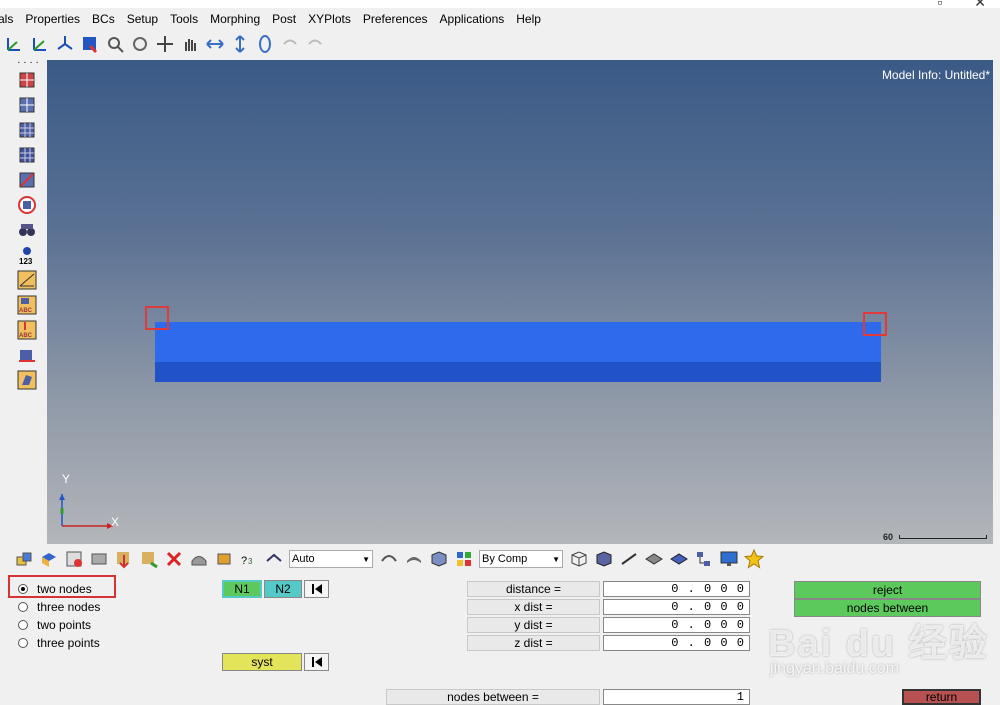 This screenshot has height=705, width=1000. What do you see at coordinates (834, 668) in the screenshot?
I see `baidu-watermark-url: jingyan.baidu.com` at bounding box center [834, 668].